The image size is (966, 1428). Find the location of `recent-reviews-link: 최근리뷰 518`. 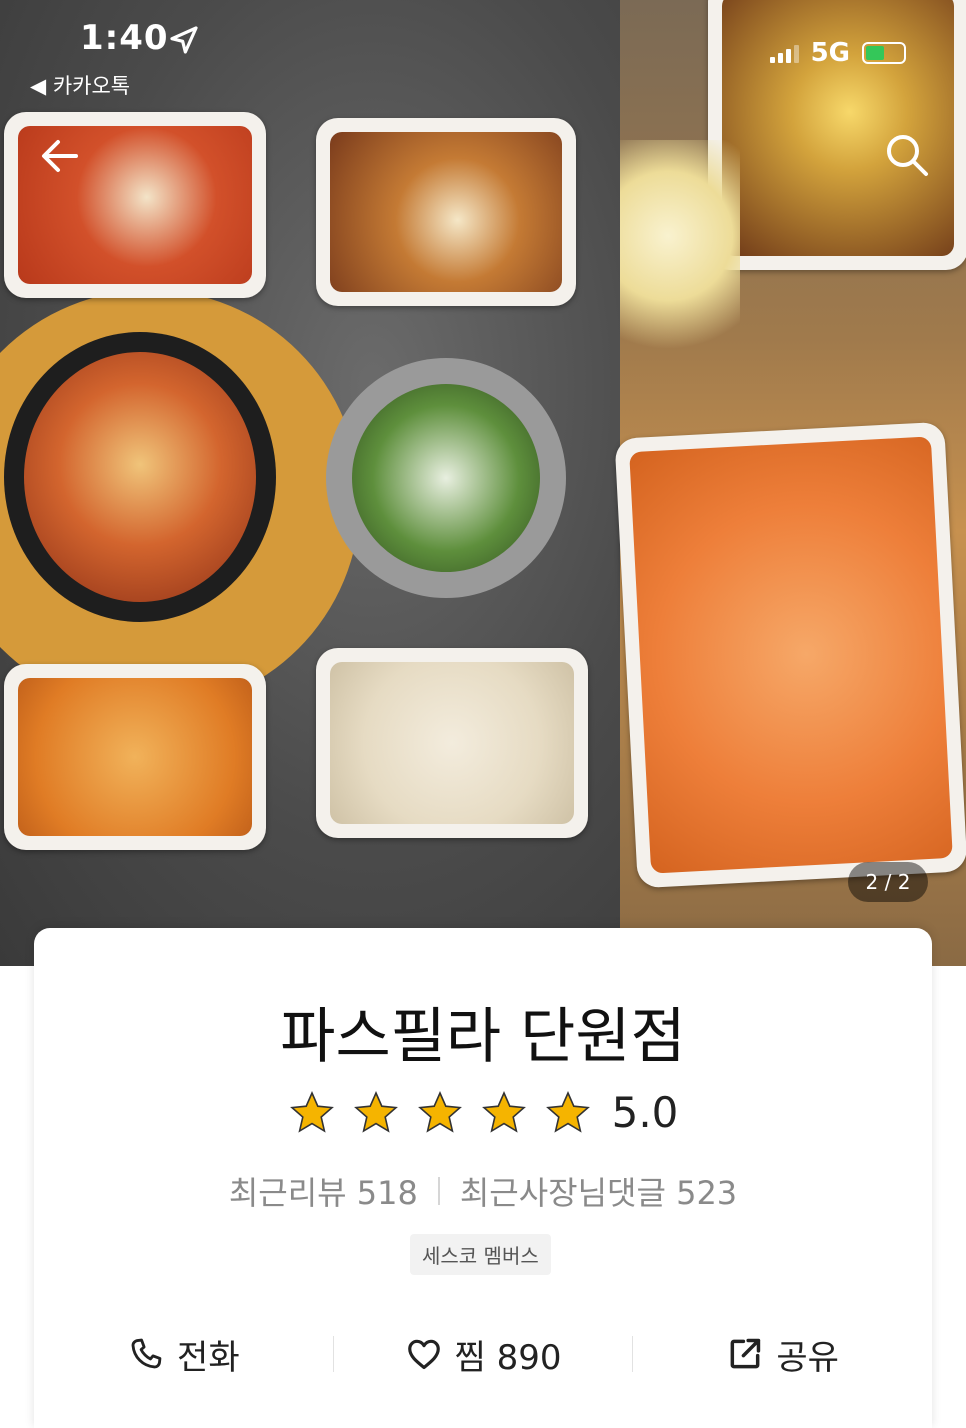

recent-reviews-link: 최근리뷰 518 is located at coordinates (323, 1191).